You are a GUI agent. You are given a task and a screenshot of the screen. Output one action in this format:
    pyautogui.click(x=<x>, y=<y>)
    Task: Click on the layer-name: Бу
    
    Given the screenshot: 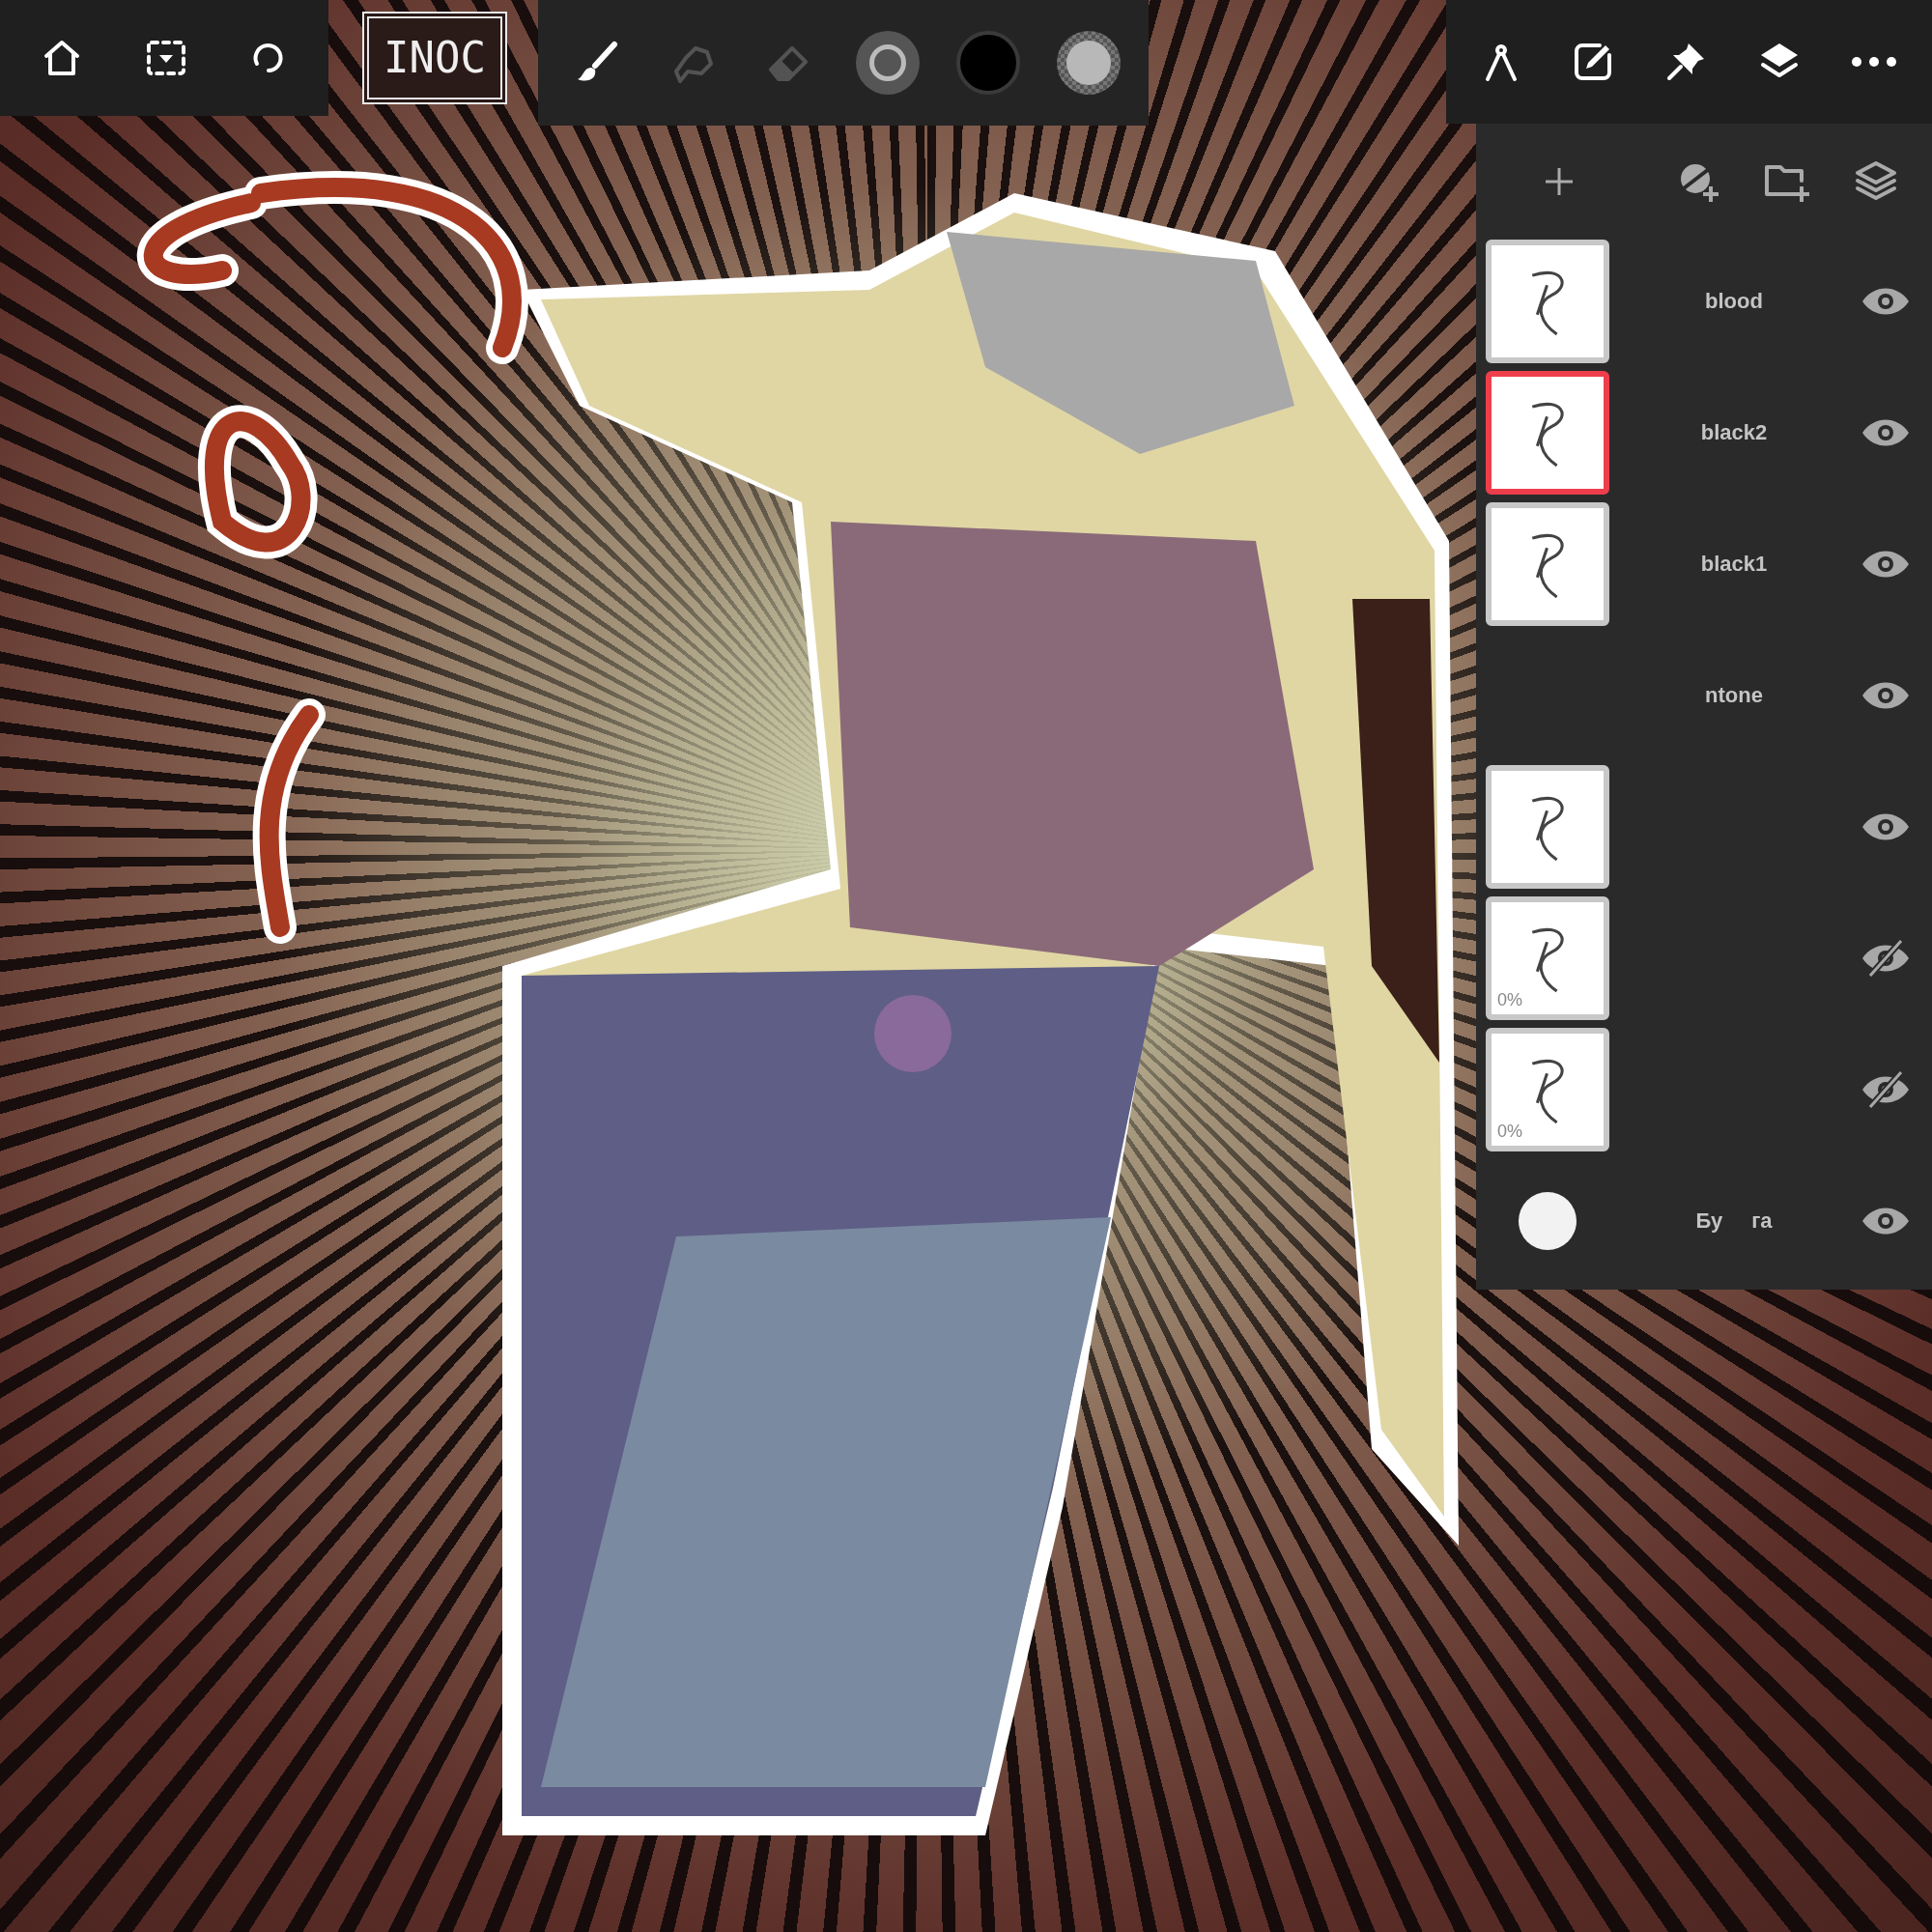 What is the action you would take?
    pyautogui.click(x=1709, y=1221)
    